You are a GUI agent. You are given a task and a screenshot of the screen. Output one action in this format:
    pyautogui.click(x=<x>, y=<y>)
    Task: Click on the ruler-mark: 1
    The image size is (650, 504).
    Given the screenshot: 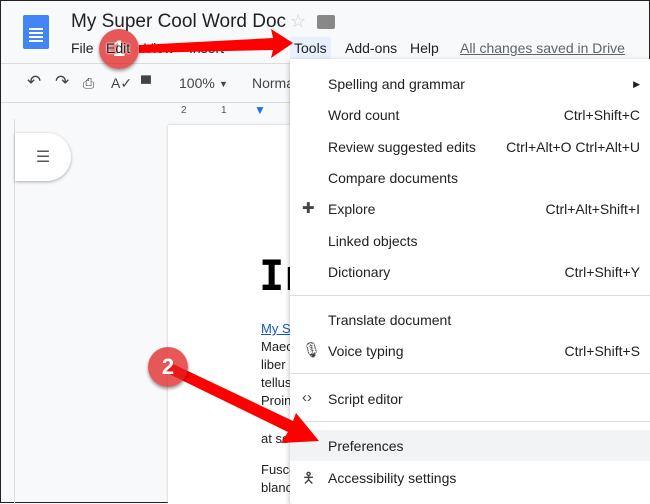 What is the action you would take?
    pyautogui.click(x=224, y=110)
    